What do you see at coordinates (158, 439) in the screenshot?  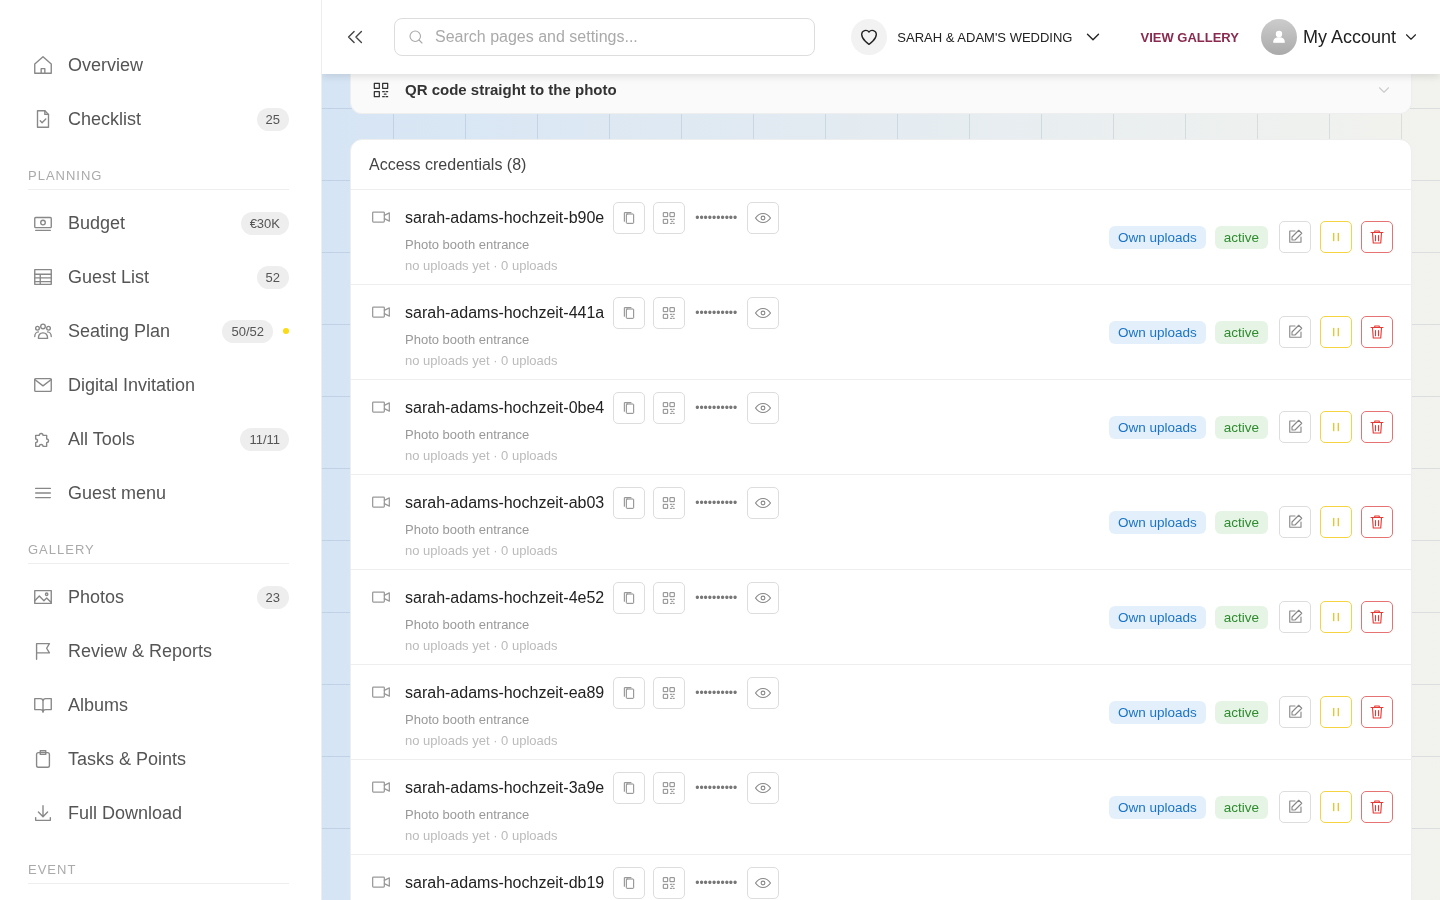 I see `sidebar-item: All Tools 11/11` at bounding box center [158, 439].